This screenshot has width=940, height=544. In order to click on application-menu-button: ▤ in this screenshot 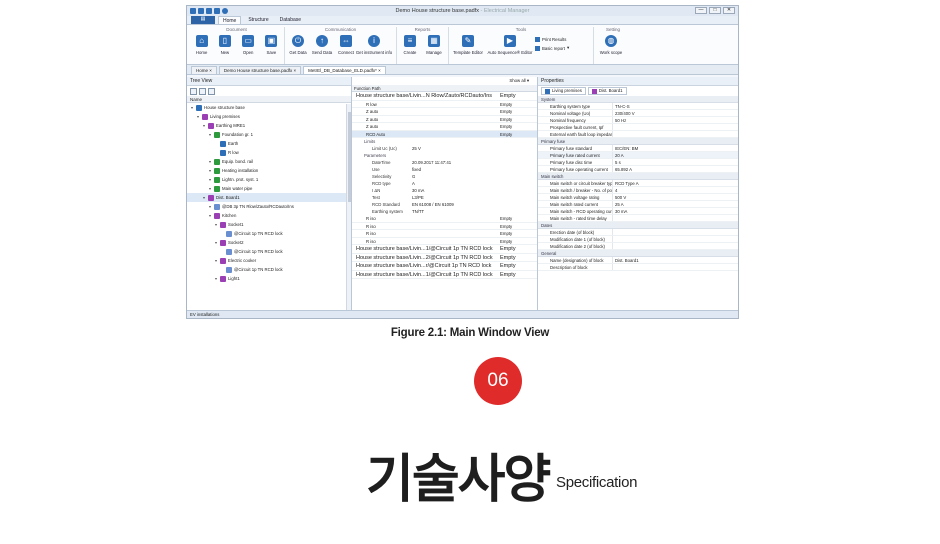, I will do `click(203, 20)`.